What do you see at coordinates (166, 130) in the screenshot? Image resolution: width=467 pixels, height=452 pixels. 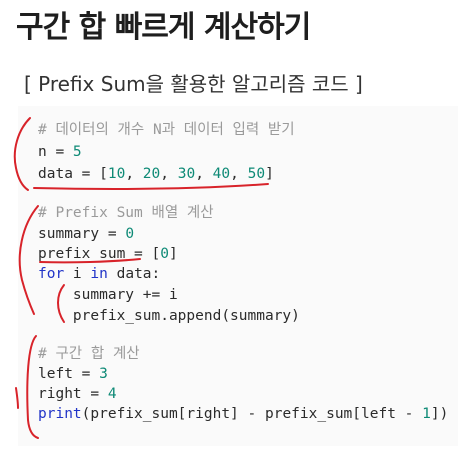 I see `code-comment-input: # 데이터의 개수 N과 데이터 입력 받기` at bounding box center [166, 130].